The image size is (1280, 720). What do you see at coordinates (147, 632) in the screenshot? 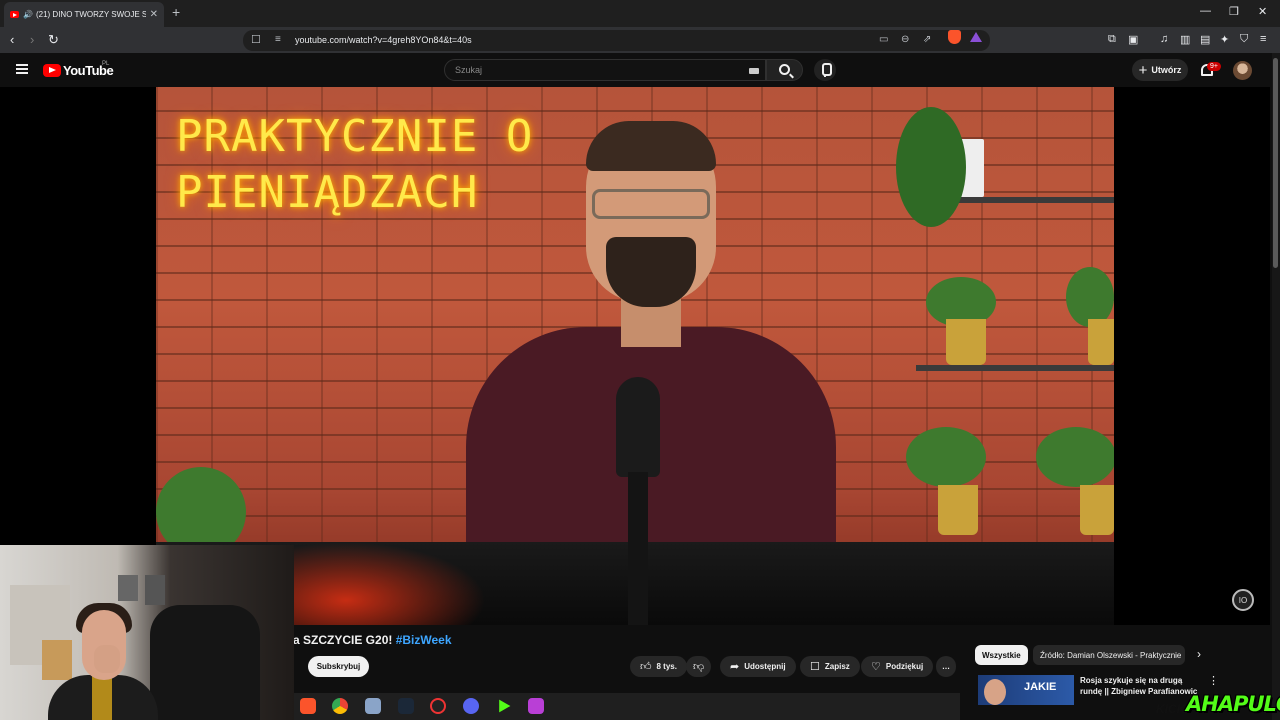
I see `webcam-overlay` at bounding box center [147, 632].